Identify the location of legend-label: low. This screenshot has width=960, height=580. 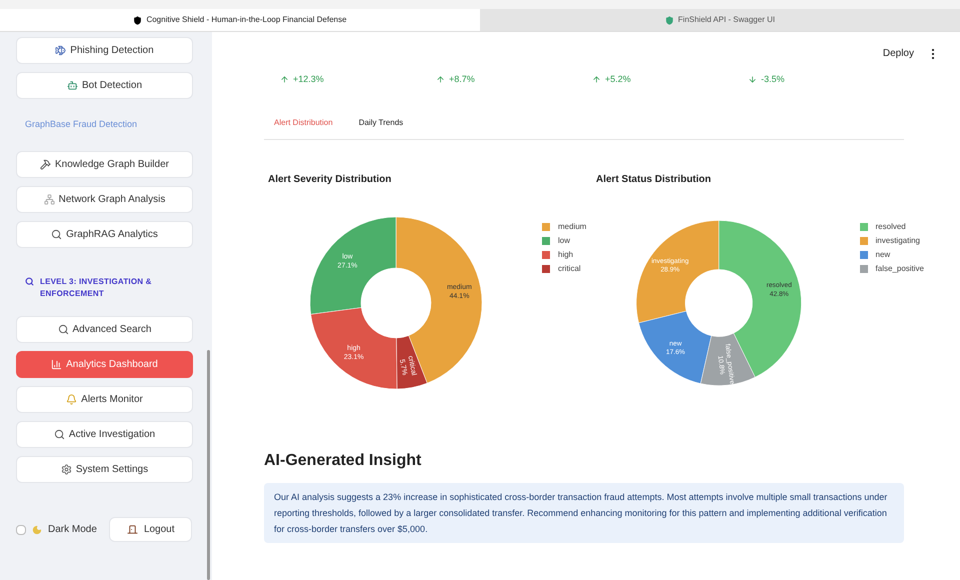
(564, 240).